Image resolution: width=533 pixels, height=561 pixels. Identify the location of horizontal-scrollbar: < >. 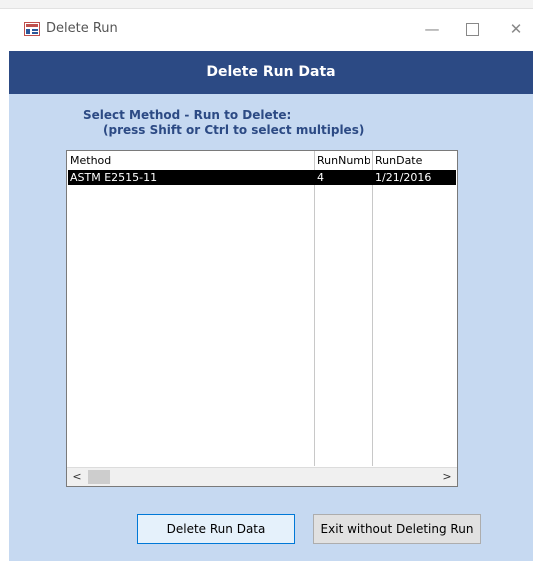
(262, 476).